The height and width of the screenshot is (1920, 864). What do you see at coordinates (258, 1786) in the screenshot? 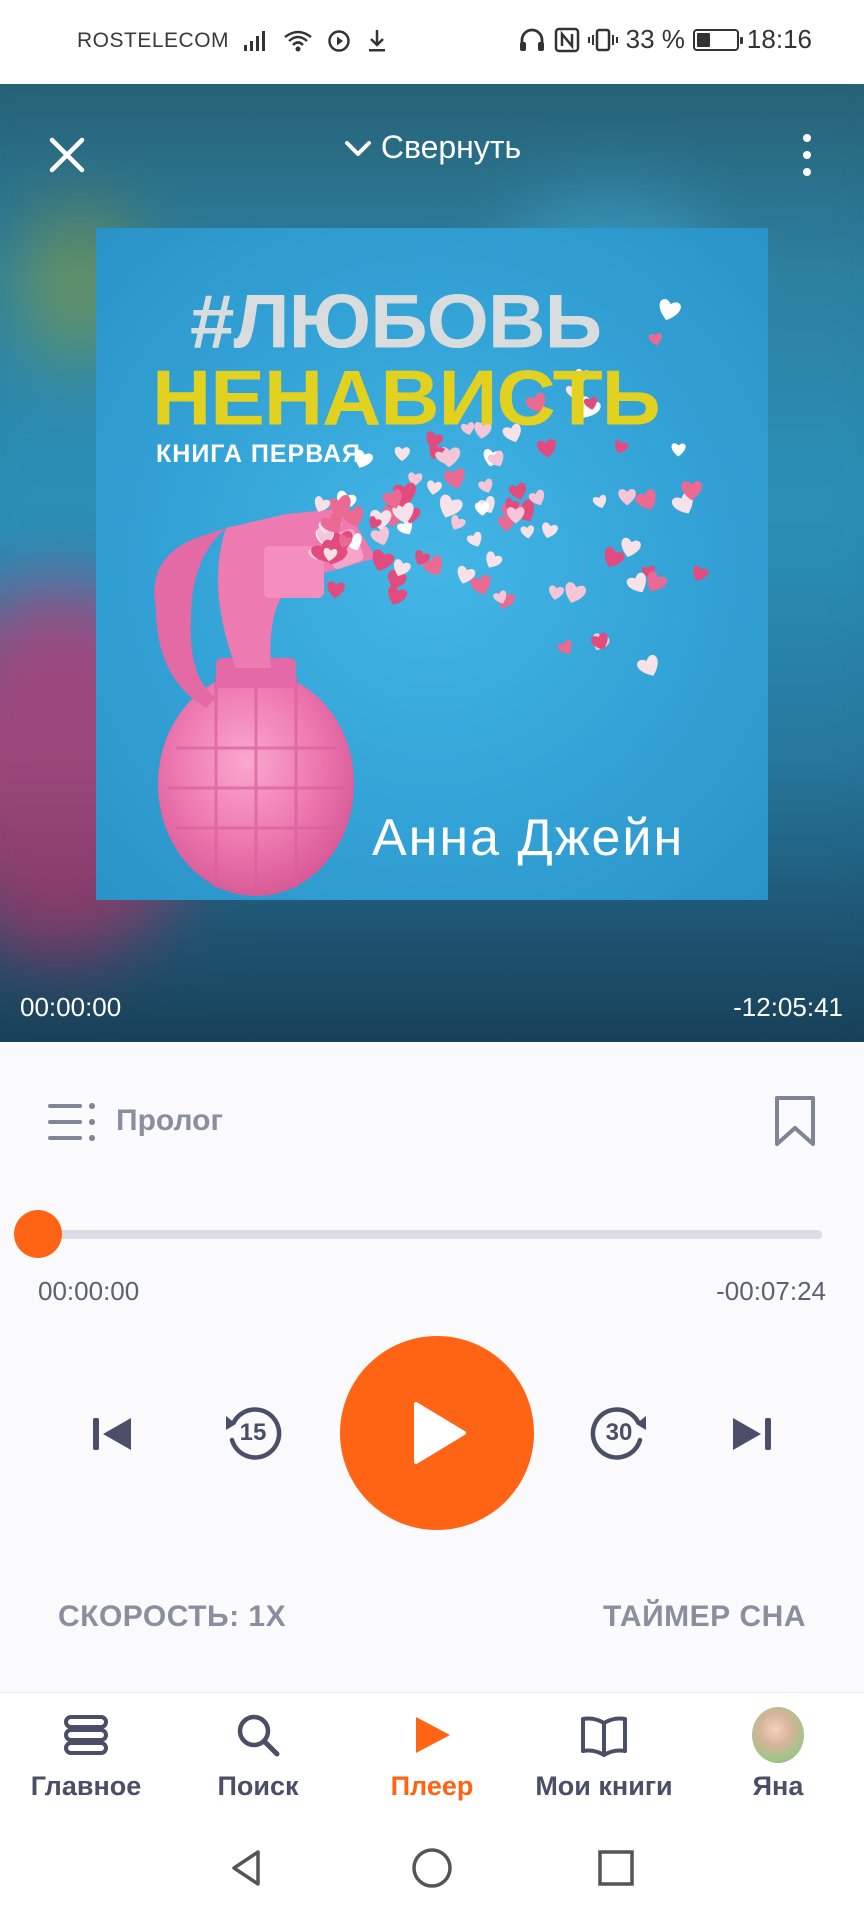
I see `nav-label-search: Поиск` at bounding box center [258, 1786].